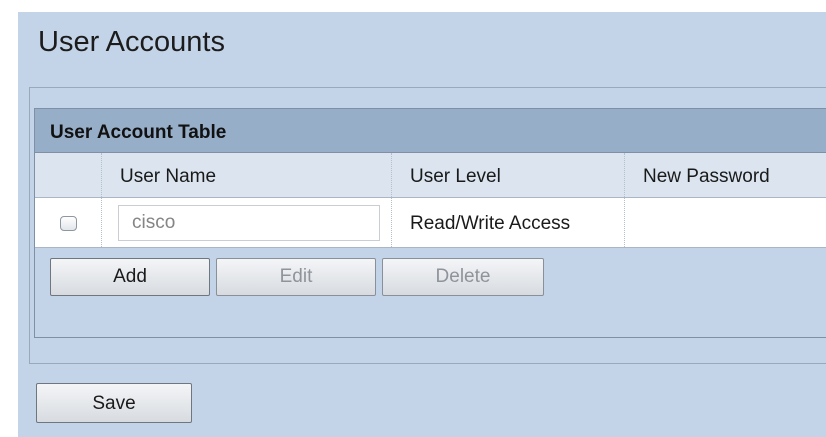 Image resolution: width=826 pixels, height=437 pixels. What do you see at coordinates (168, 176) in the screenshot?
I see `header-user-name-label: User Name` at bounding box center [168, 176].